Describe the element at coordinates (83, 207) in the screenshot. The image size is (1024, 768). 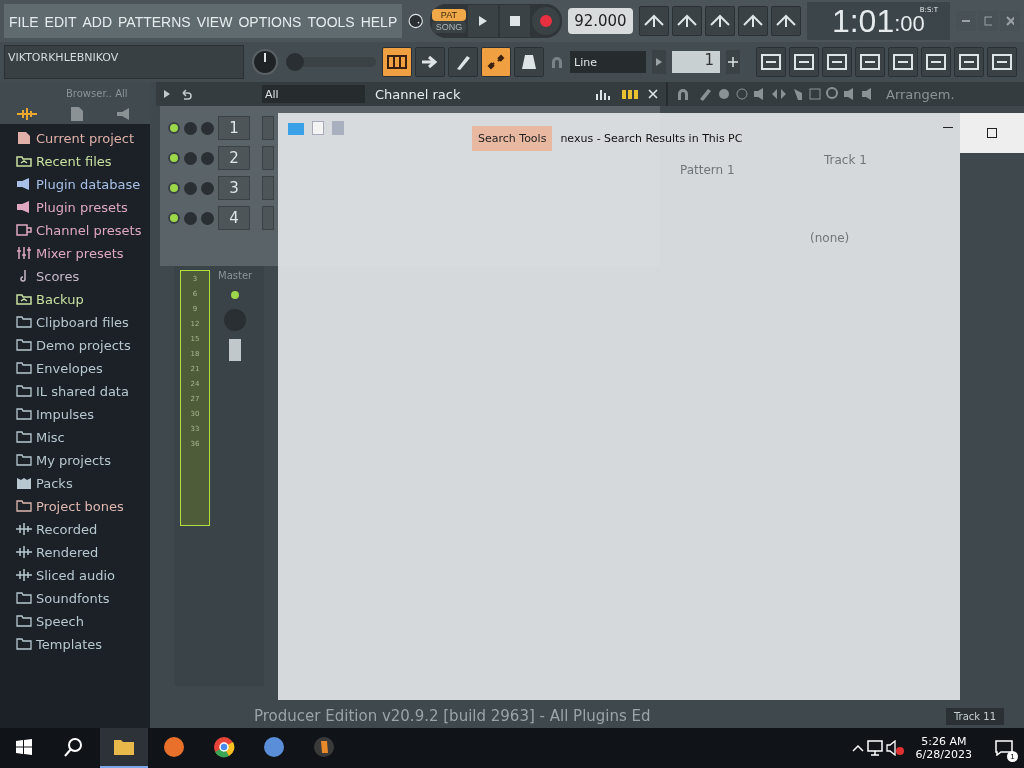
I see `browser-item: Plugin presets` at that location.